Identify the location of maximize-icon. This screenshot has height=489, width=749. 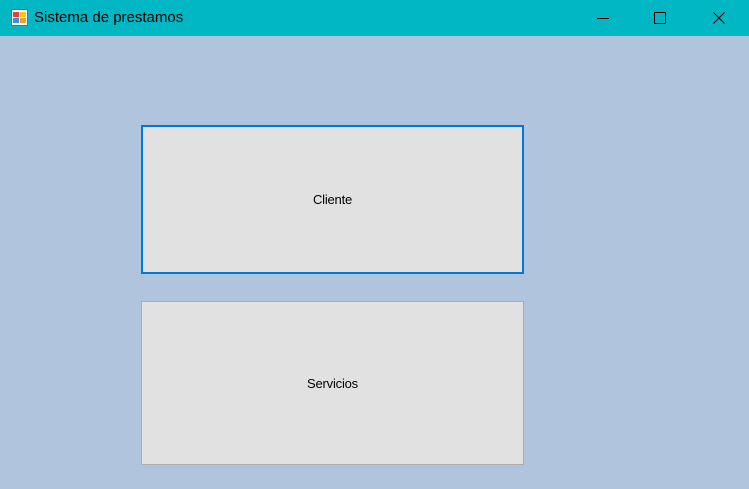
(660, 18).